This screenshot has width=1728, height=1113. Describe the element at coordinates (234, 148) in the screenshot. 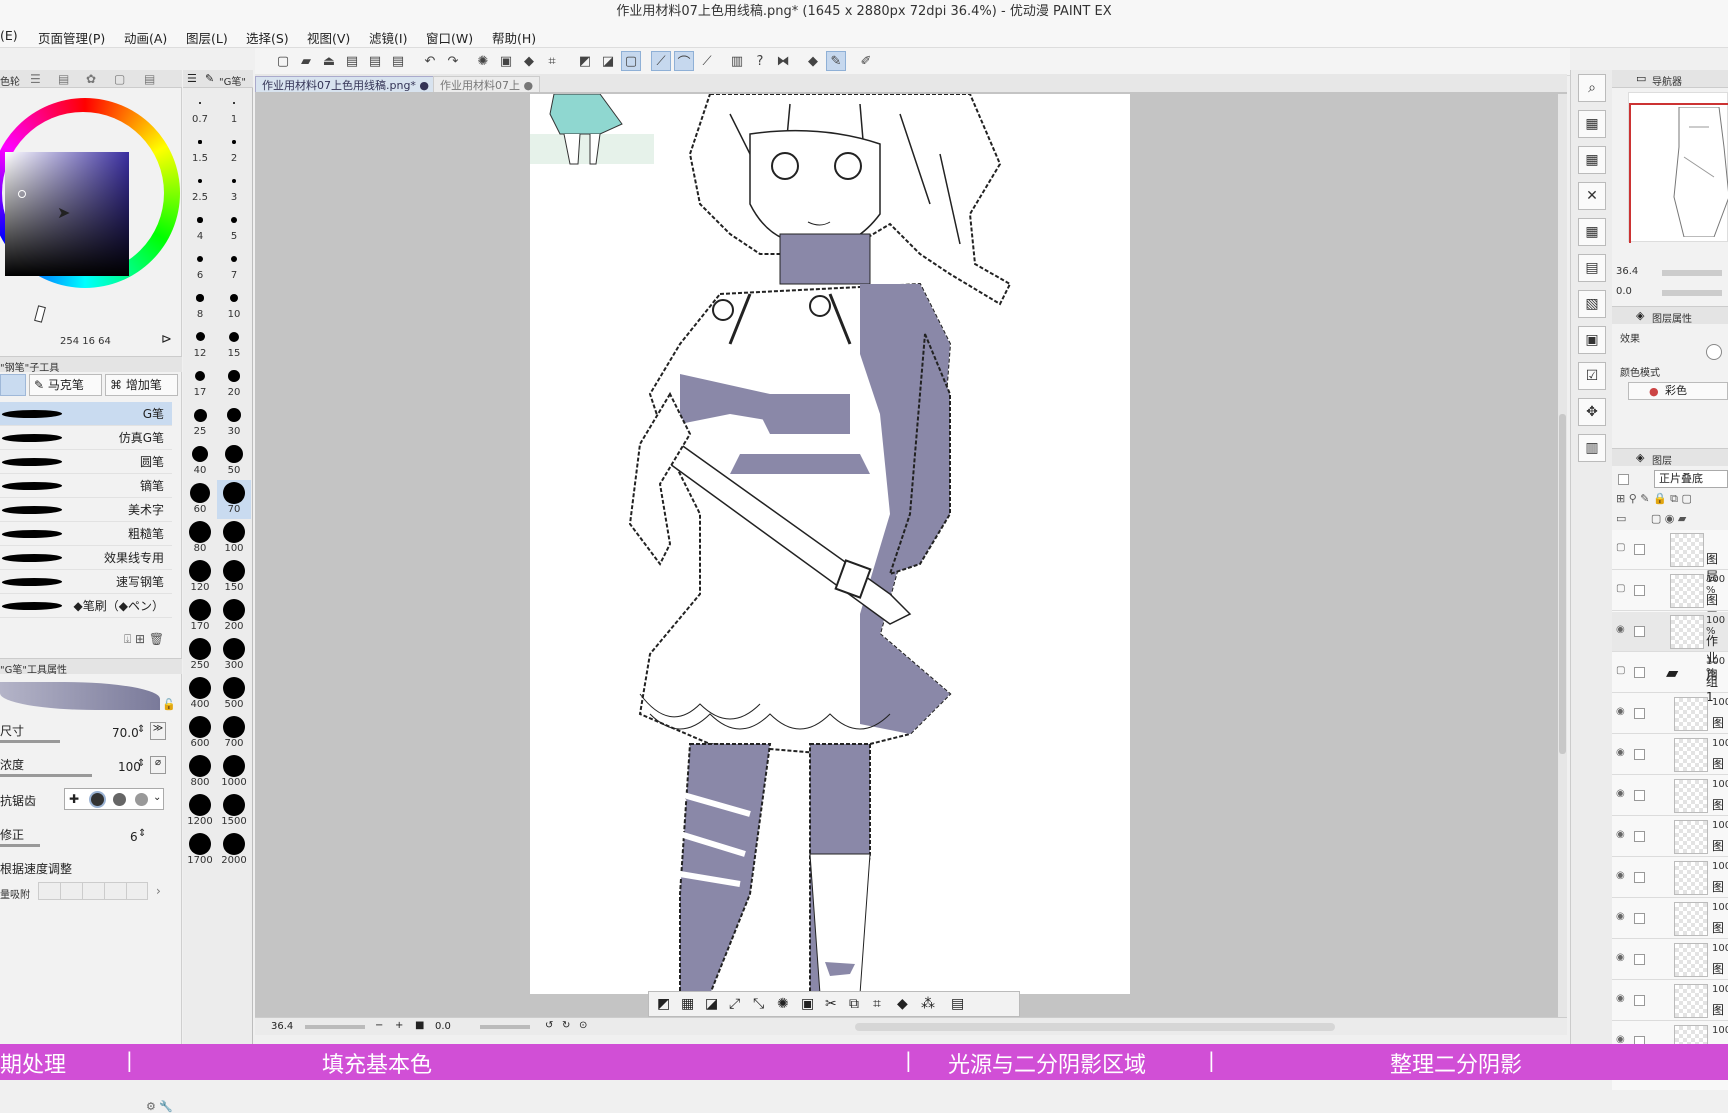

I see `brush-size-option: 2` at that location.